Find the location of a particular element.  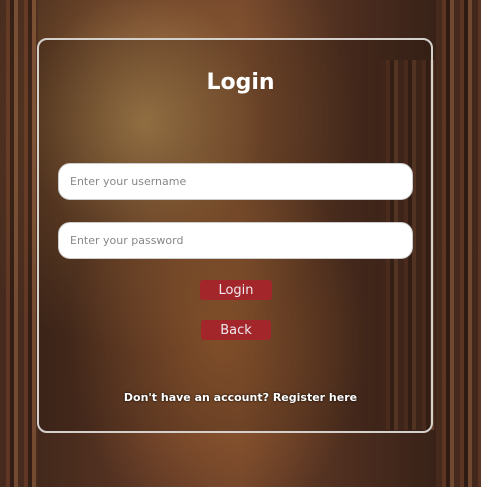

page-title: Login is located at coordinates (240, 82).